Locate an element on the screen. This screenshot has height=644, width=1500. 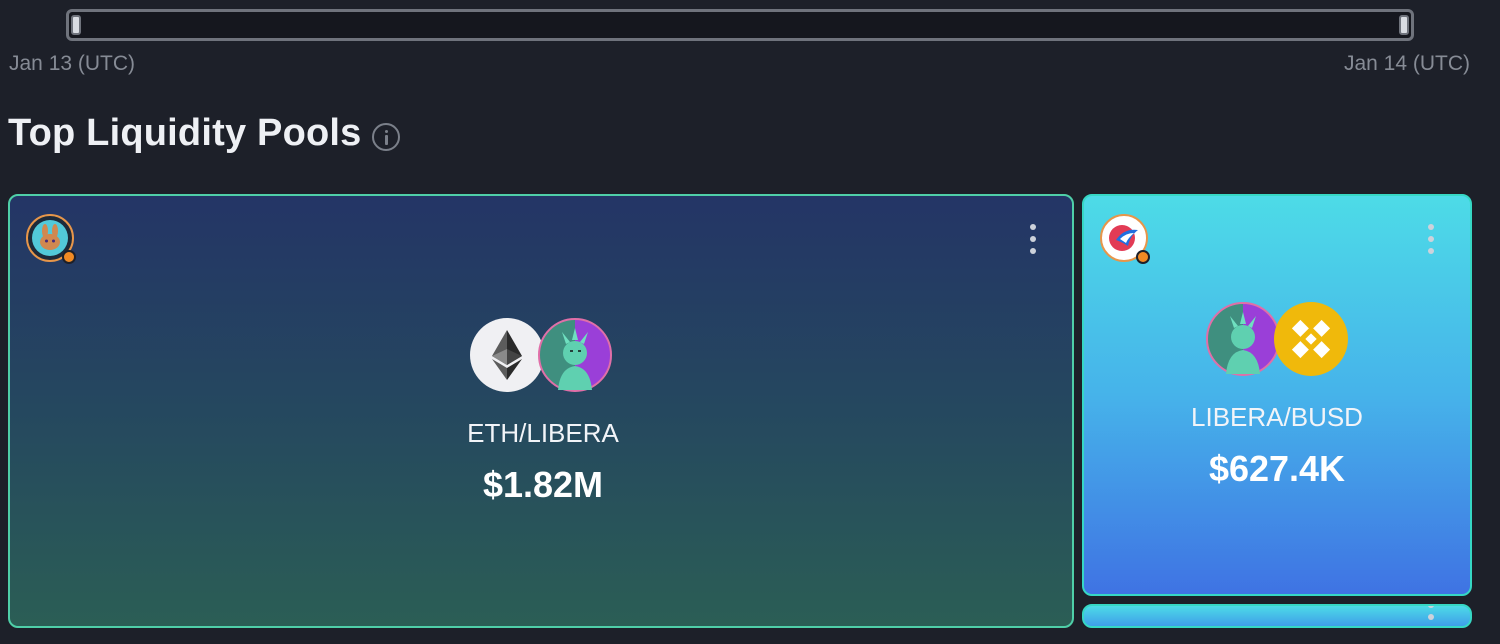
section-header: Top Liquidity Pools is located at coordinates (204, 133).